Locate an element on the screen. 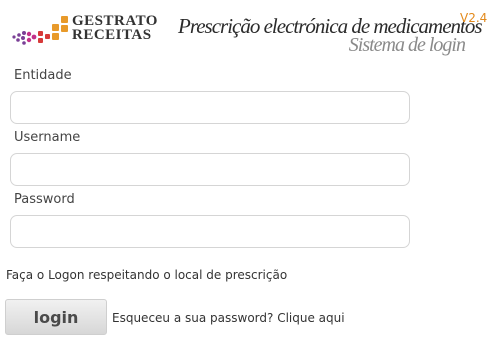 Image resolution: width=499 pixels, height=340 pixels. logo-dots-icon is located at coordinates (40, 30).